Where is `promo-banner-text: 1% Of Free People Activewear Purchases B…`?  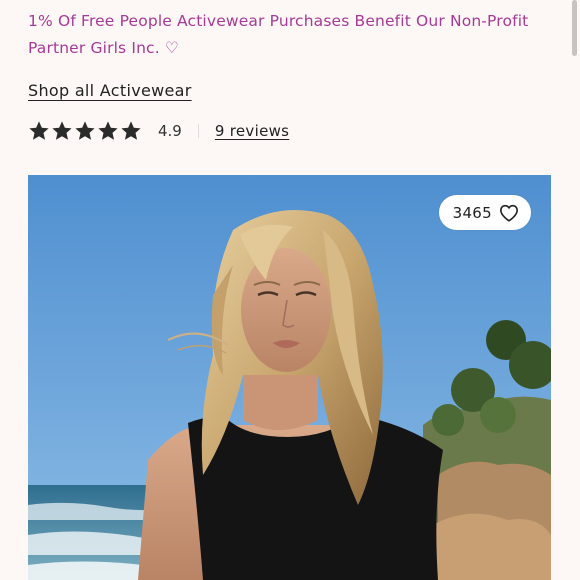 promo-banner-text: 1% Of Free People Activewear Purchases B… is located at coordinates (278, 34).